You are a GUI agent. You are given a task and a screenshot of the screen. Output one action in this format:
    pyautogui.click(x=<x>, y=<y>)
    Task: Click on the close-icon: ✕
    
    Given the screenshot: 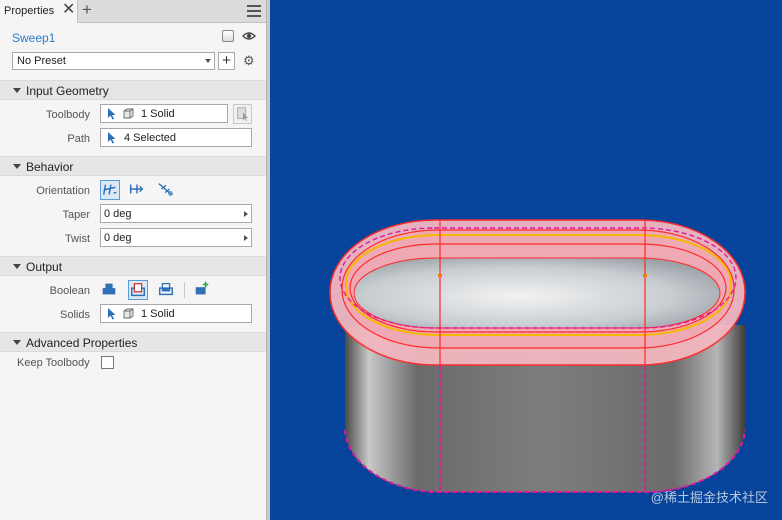 What is the action you would take?
    pyautogui.click(x=68, y=10)
    